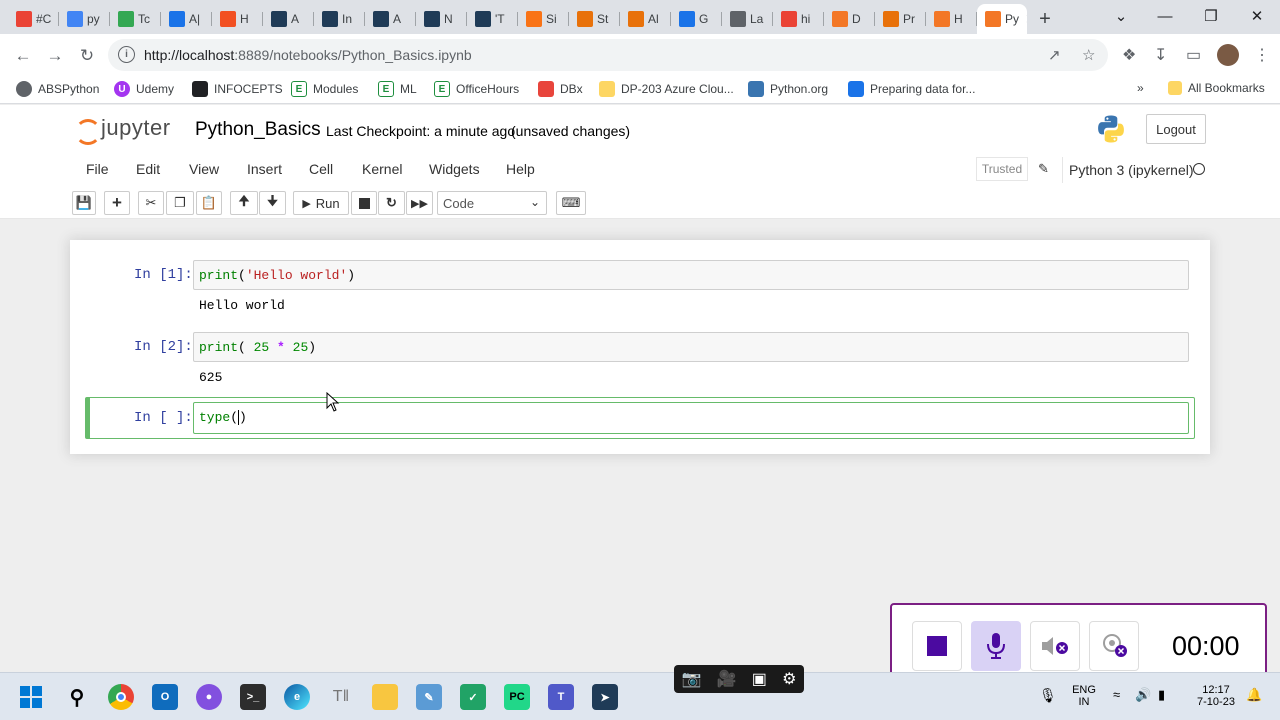 This screenshot has height=720, width=1280. What do you see at coordinates (996, 646) in the screenshot?
I see `microphone-button` at bounding box center [996, 646].